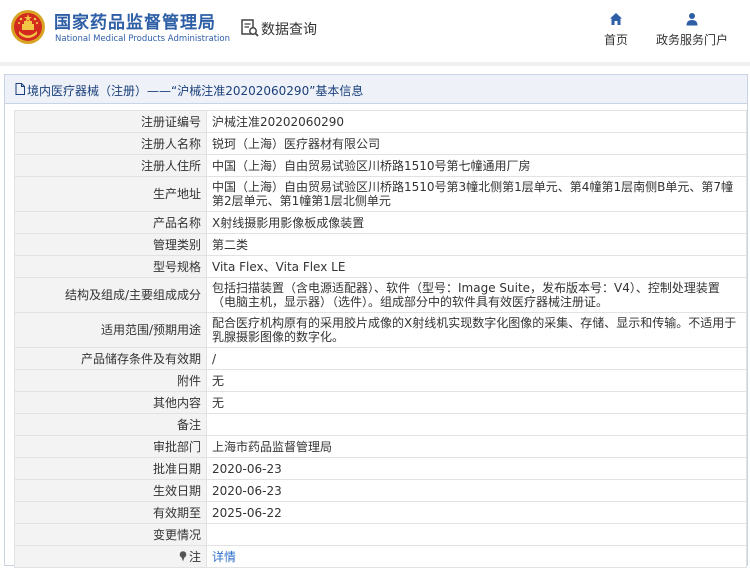 The width and height of the screenshot is (750, 569). I want to click on site-name: 国家药品监督管理局, so click(135, 23).